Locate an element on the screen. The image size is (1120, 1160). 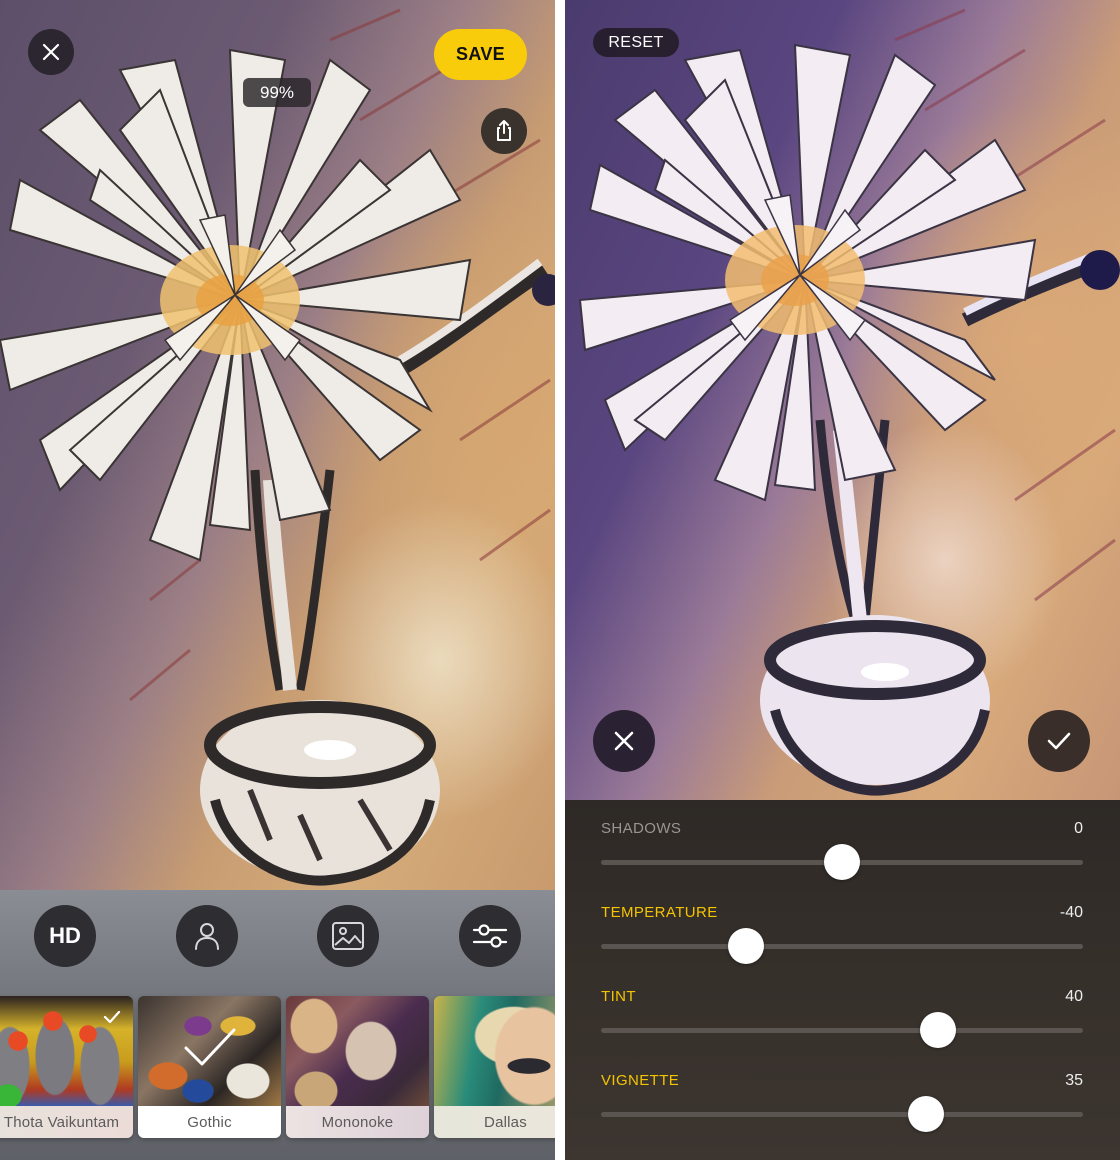
adjustment-value: 0 is located at coordinates (1078, 828).